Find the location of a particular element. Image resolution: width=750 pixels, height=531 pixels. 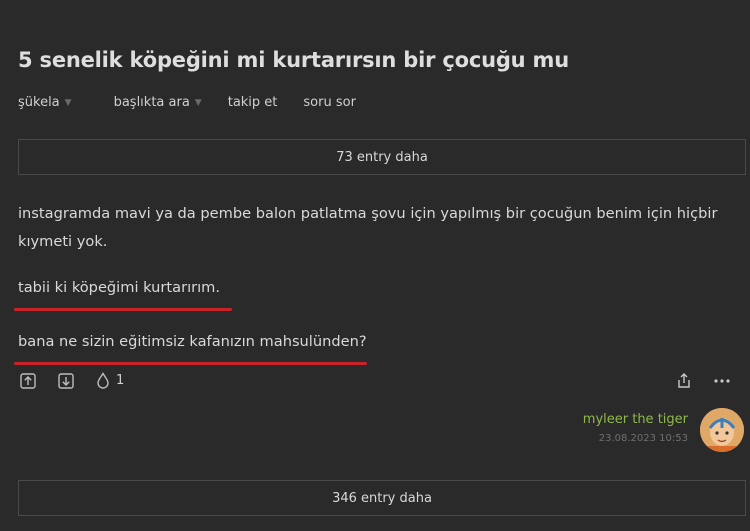

sort-dropdown: şükela ▼ is located at coordinates (45, 102).